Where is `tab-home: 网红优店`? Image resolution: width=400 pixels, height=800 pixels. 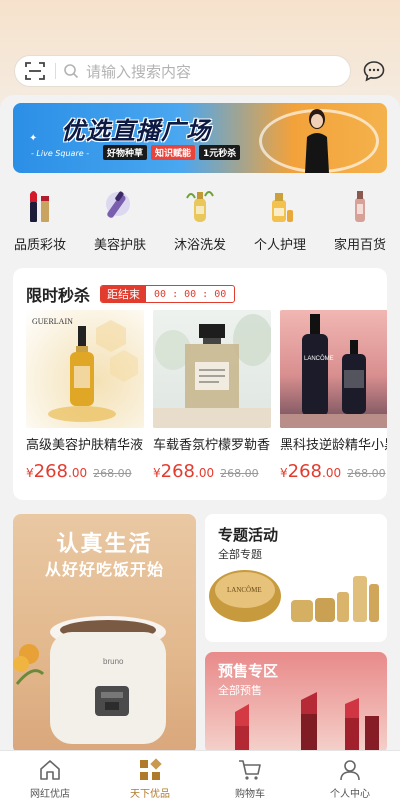 tab-home: 网红优店 is located at coordinates (50, 775).